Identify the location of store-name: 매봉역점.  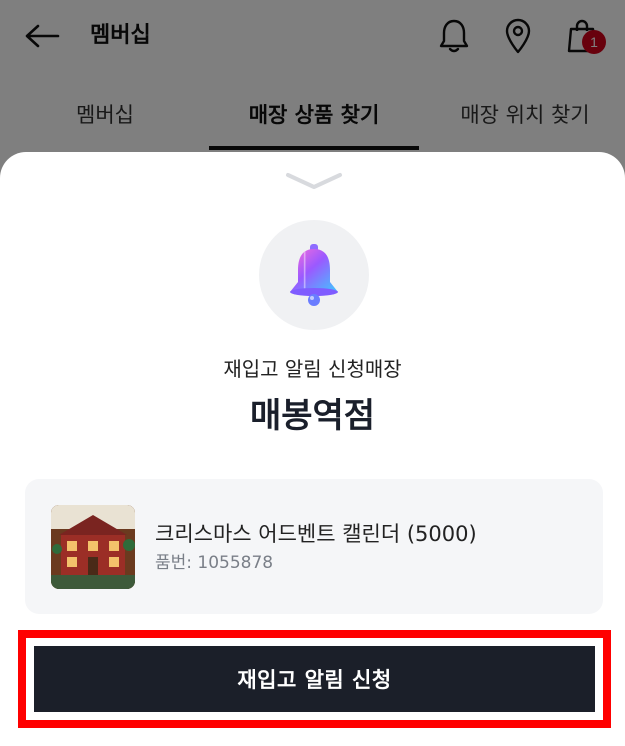
(312, 416).